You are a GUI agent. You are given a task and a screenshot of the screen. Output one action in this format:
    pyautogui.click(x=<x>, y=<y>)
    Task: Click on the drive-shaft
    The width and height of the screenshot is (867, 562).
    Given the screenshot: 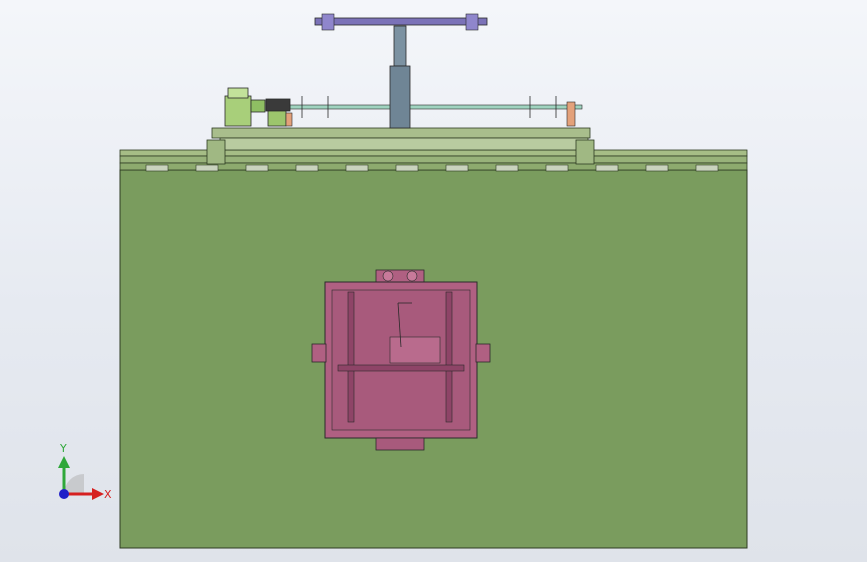 What is the action you would take?
    pyautogui.click(x=436, y=107)
    